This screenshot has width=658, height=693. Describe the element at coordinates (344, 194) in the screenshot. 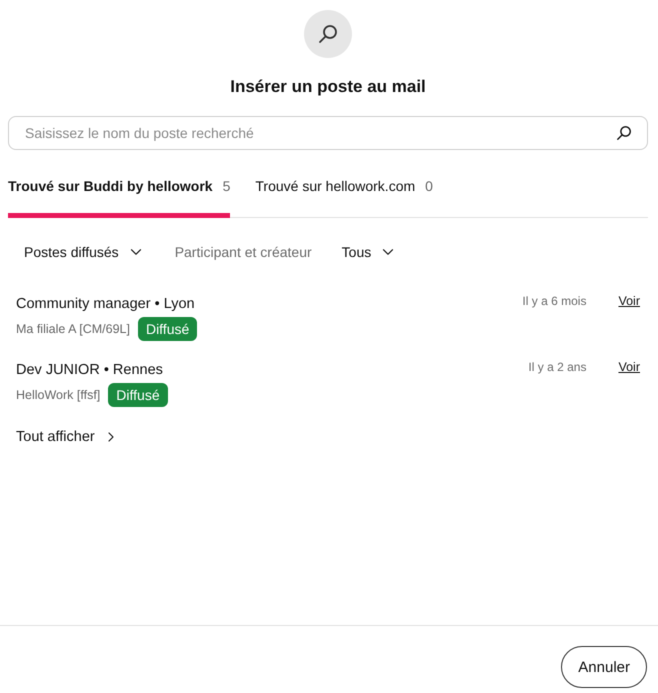

I see `tab: Trouvé sur hellowork.com 0` at that location.